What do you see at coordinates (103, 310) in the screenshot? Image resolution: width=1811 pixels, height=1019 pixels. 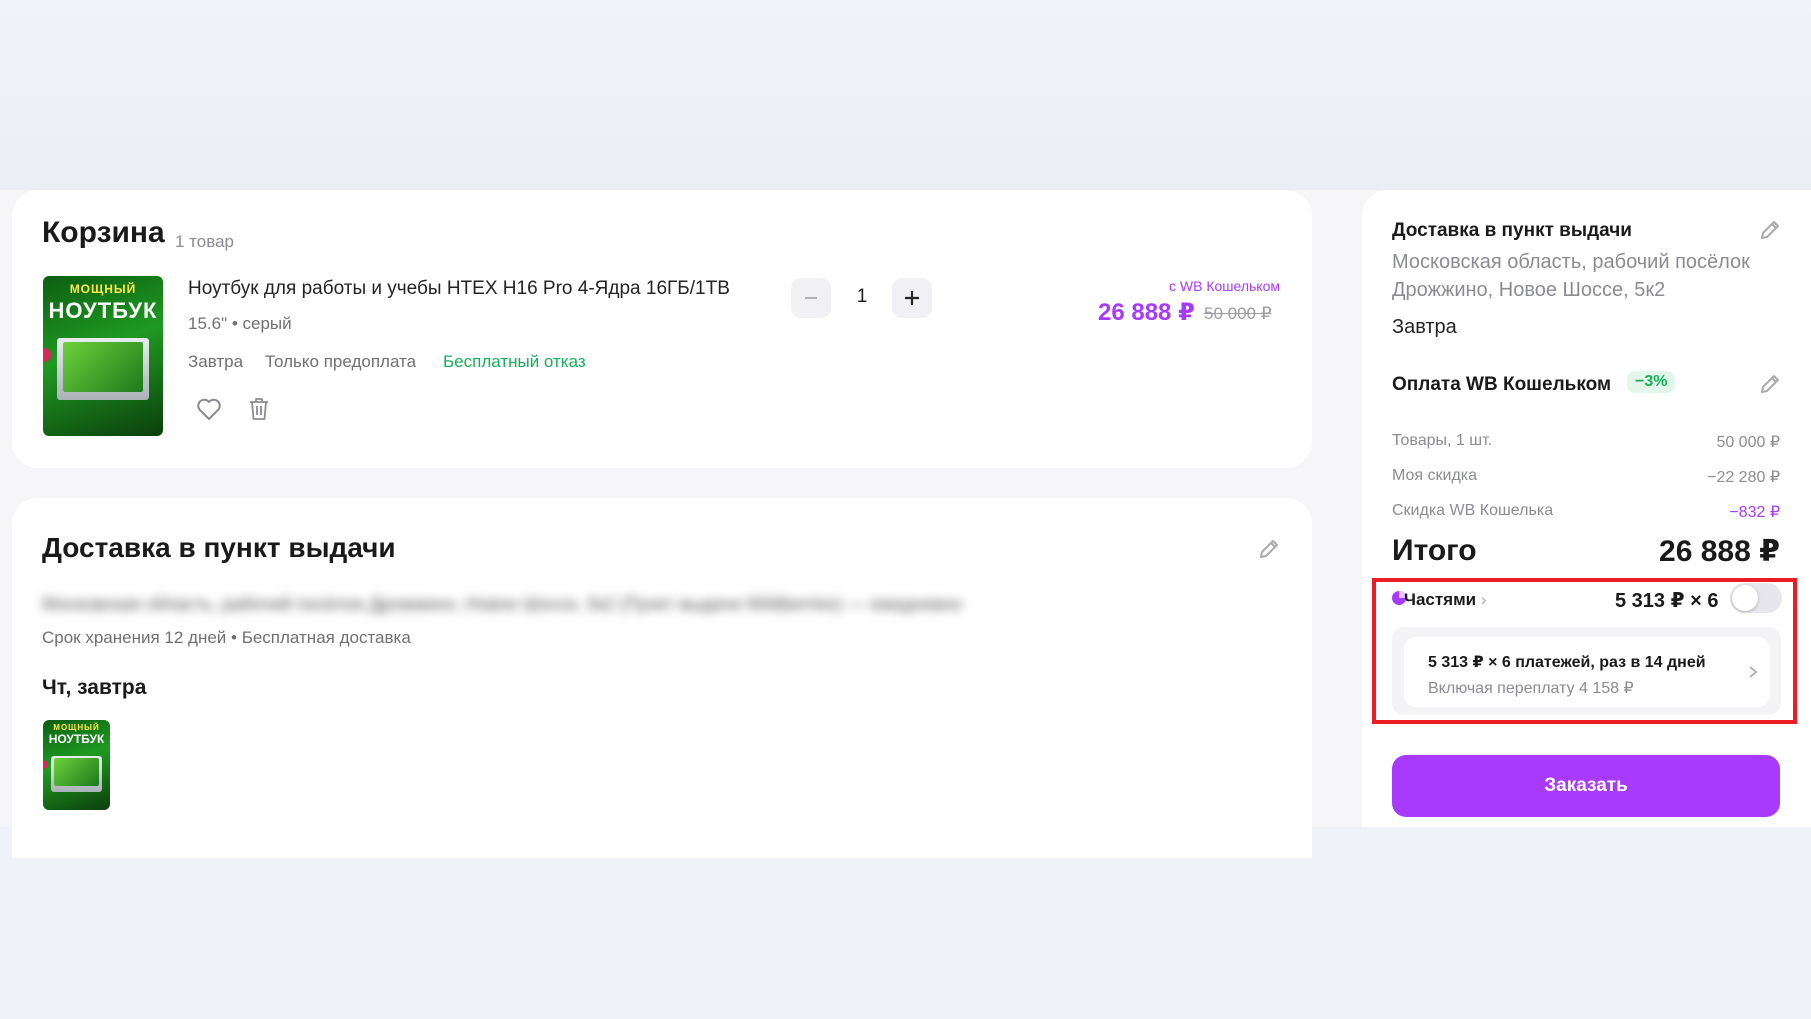 I see `thumb-text: НОУТБУК` at bounding box center [103, 310].